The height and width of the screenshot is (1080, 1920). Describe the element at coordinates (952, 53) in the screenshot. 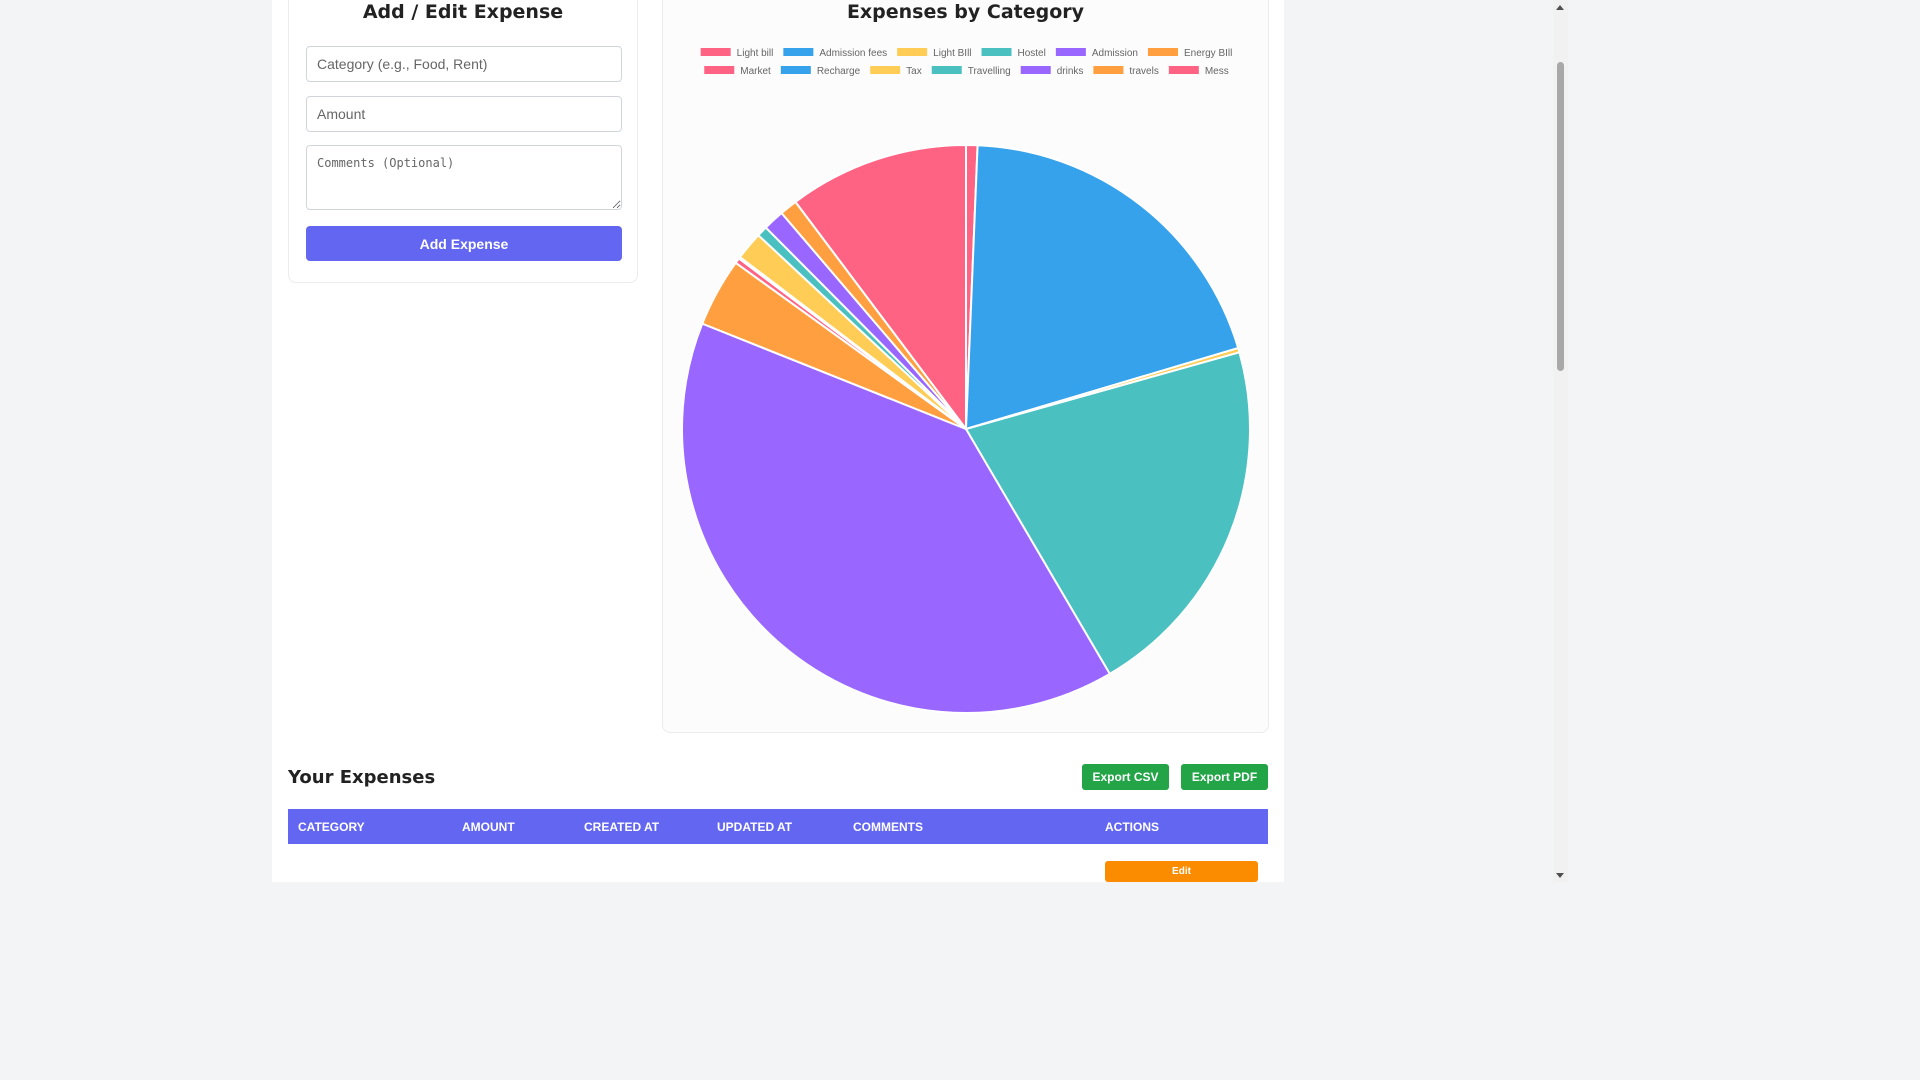

I see `legend-label: Light BIll` at that location.